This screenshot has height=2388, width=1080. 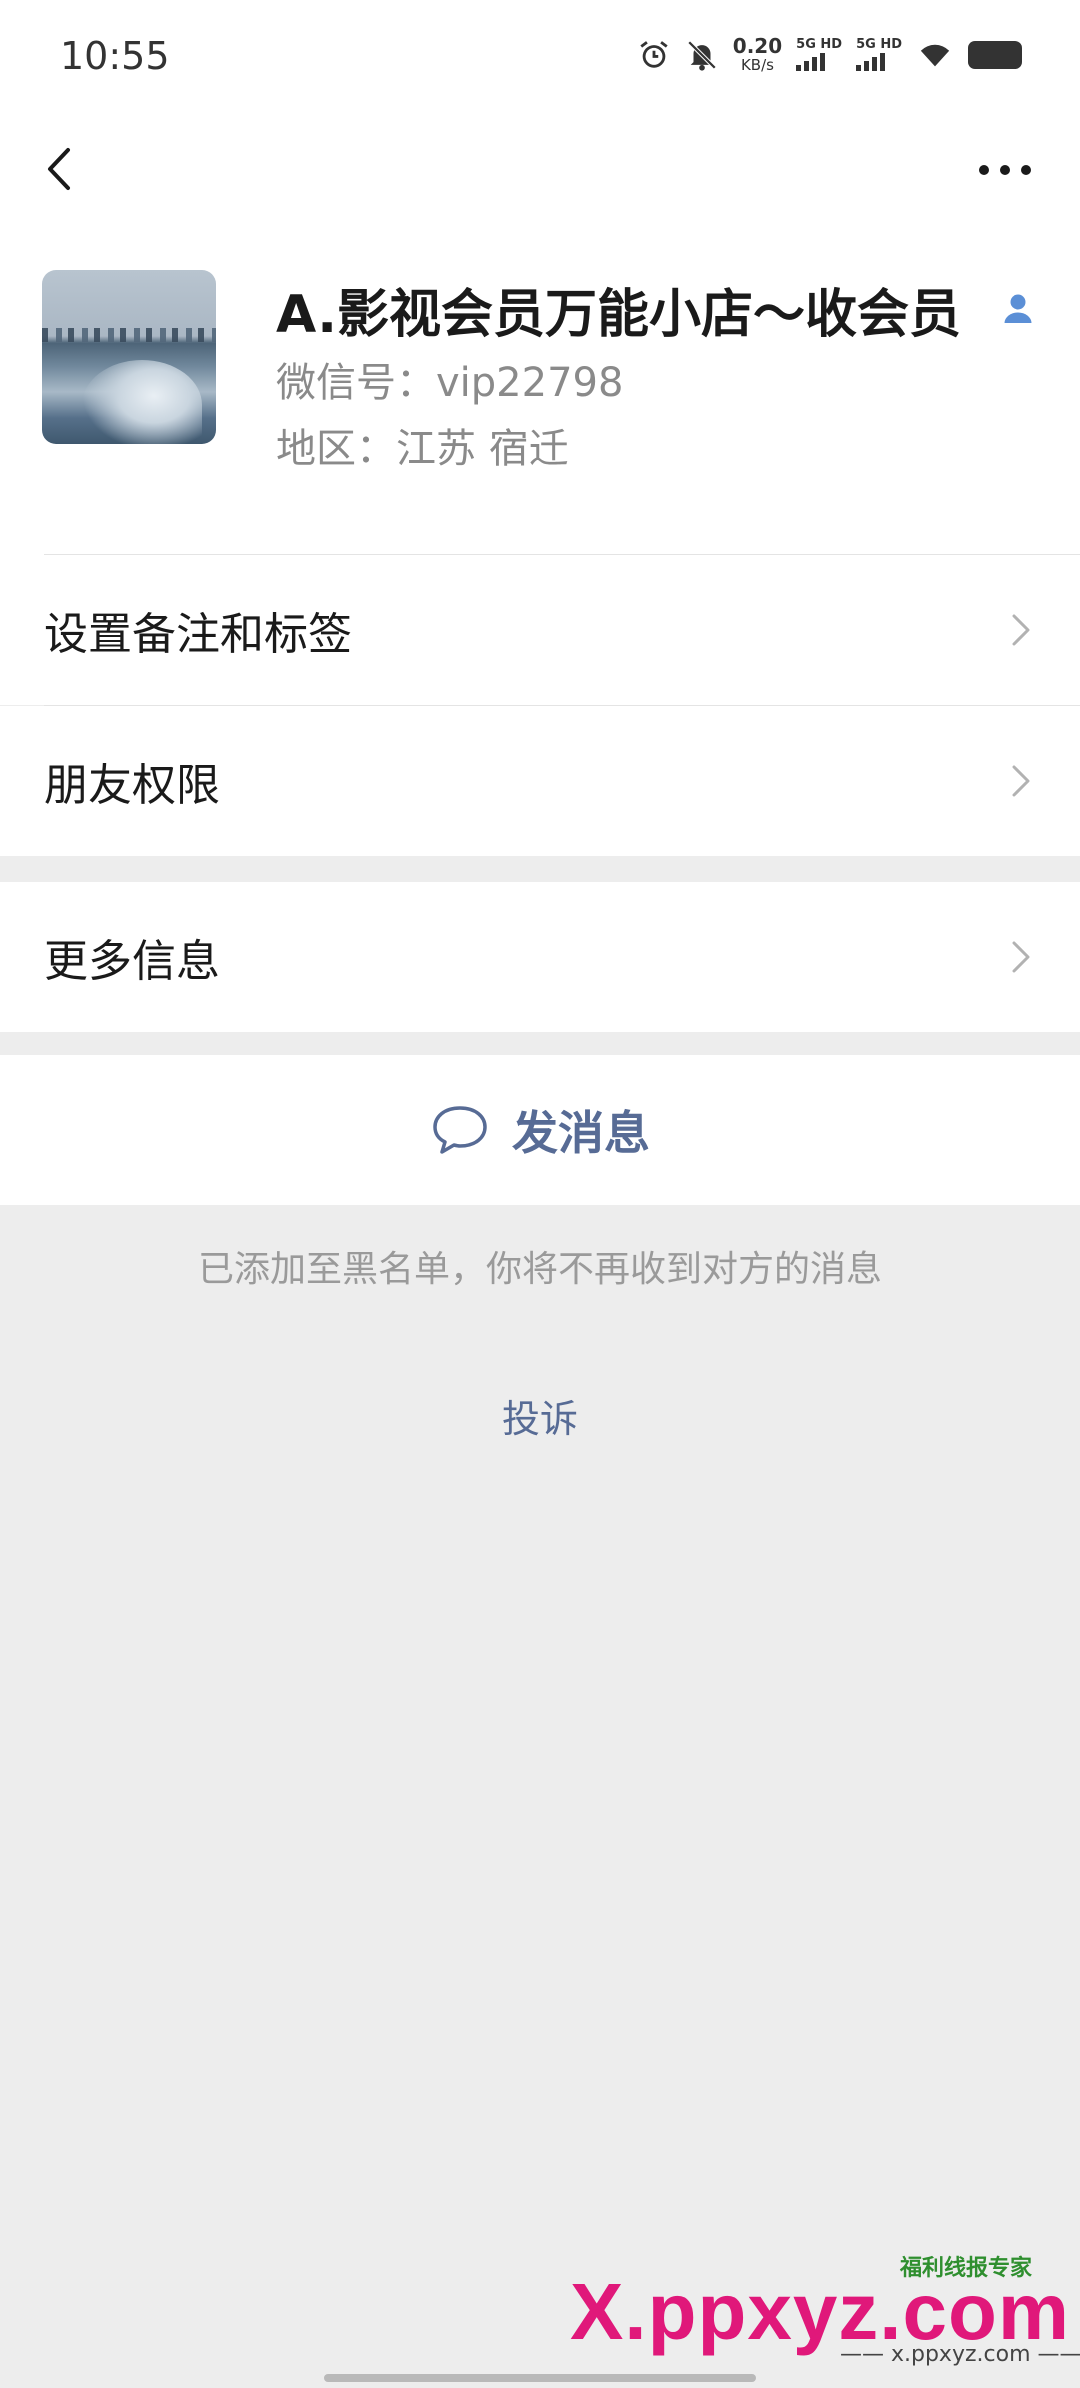 What do you see at coordinates (132, 961) in the screenshot?
I see `row-label: 更多信息` at bounding box center [132, 961].